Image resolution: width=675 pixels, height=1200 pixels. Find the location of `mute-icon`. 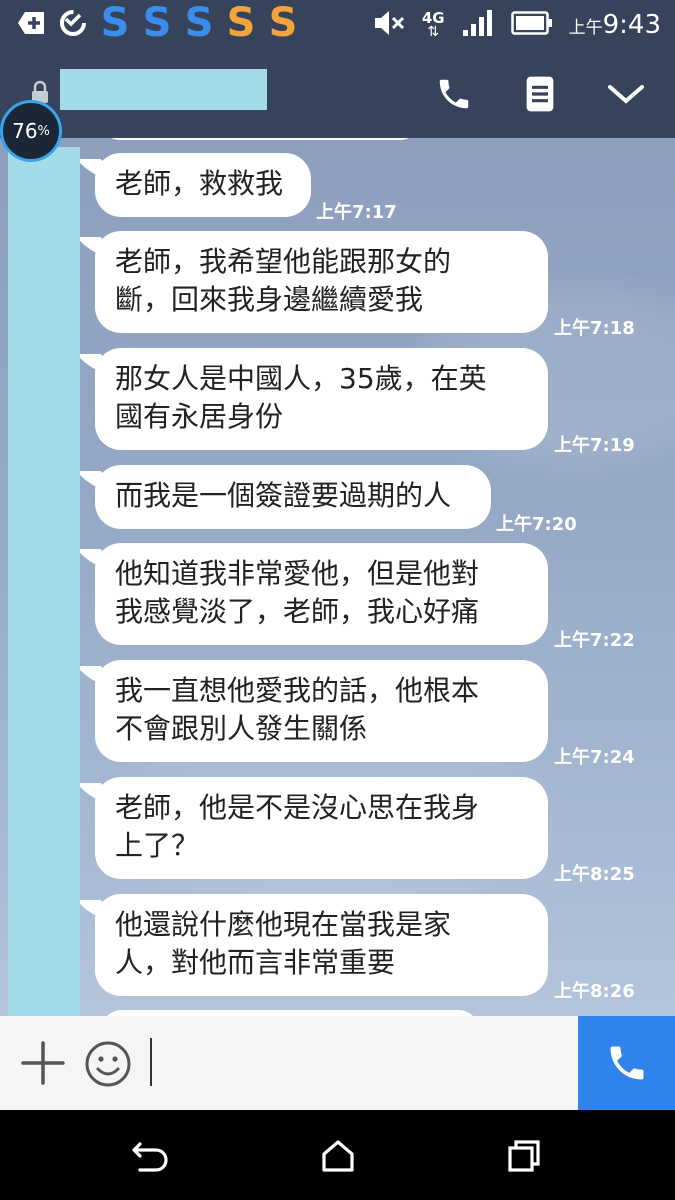

mute-icon is located at coordinates (389, 25).